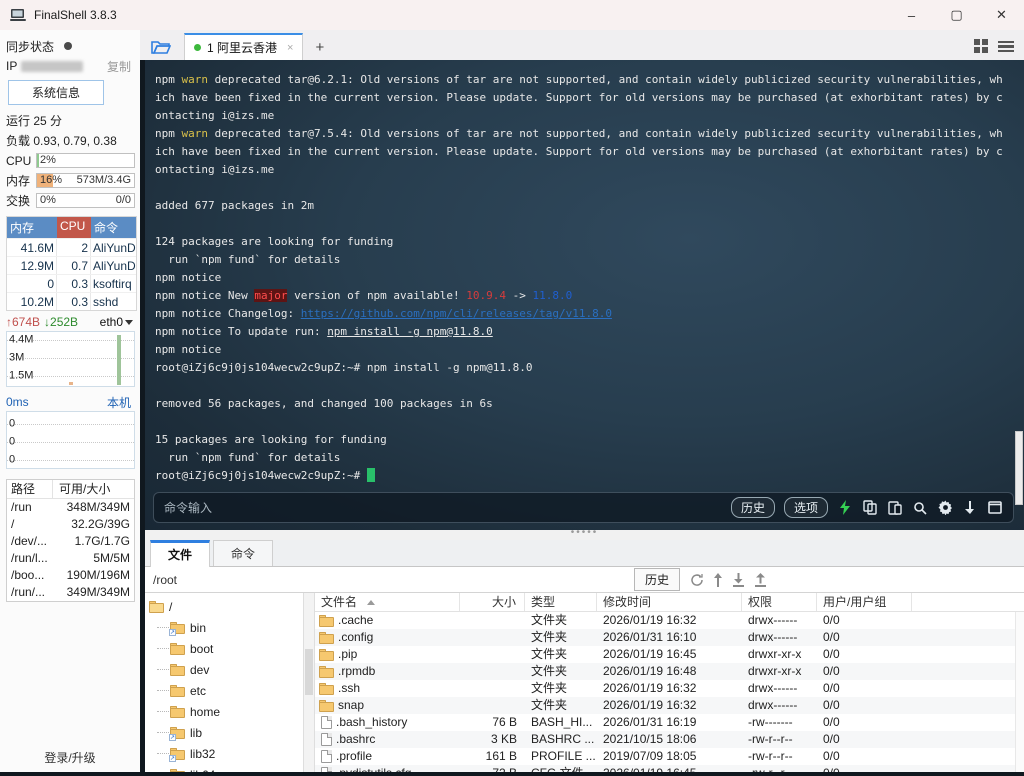 This screenshot has height=776, width=1024. I want to click on file-row: .pip 文件夹 2026/01/19 16:45 drwxr-xr-x 0/0, so click(669, 654).